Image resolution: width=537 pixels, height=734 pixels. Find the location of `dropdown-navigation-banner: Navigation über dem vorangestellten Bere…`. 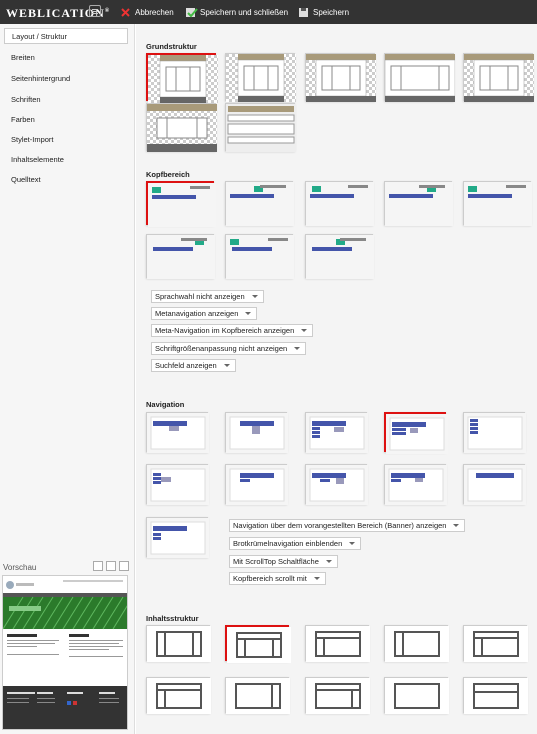

dropdown-navigation-banner: Navigation über dem vorangestellten Bere… is located at coordinates (347, 525).